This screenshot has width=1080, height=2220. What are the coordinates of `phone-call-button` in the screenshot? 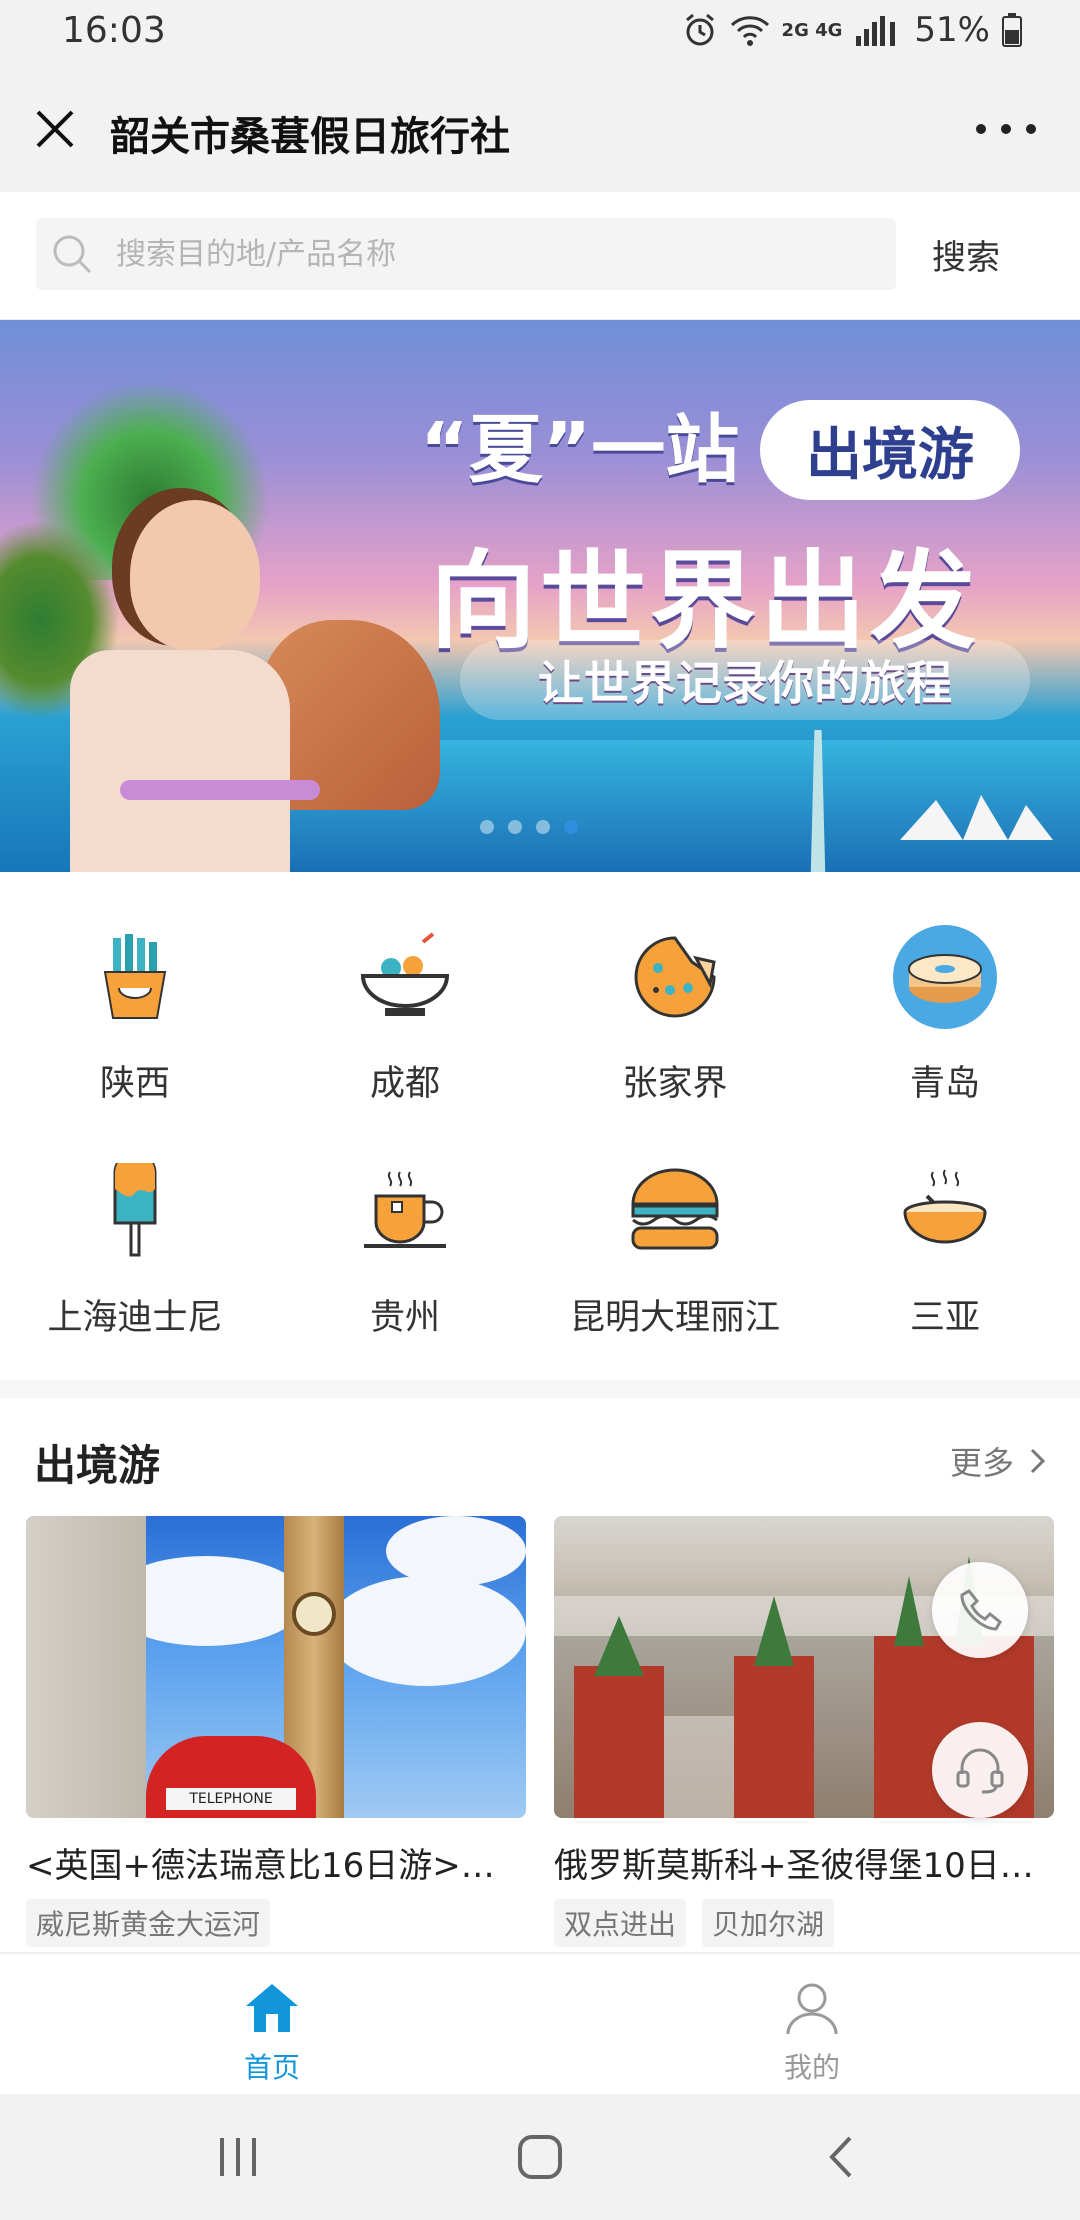 It's located at (980, 1610).